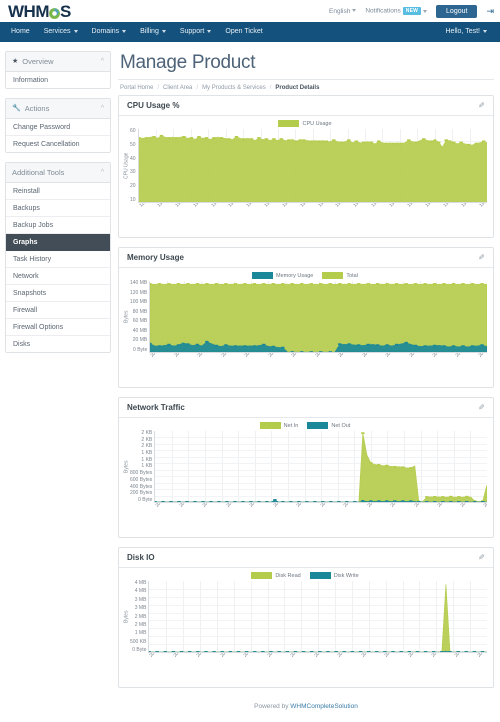  Describe the element at coordinates (320, 467) in the screenshot. I see `plot-area-network` at that location.